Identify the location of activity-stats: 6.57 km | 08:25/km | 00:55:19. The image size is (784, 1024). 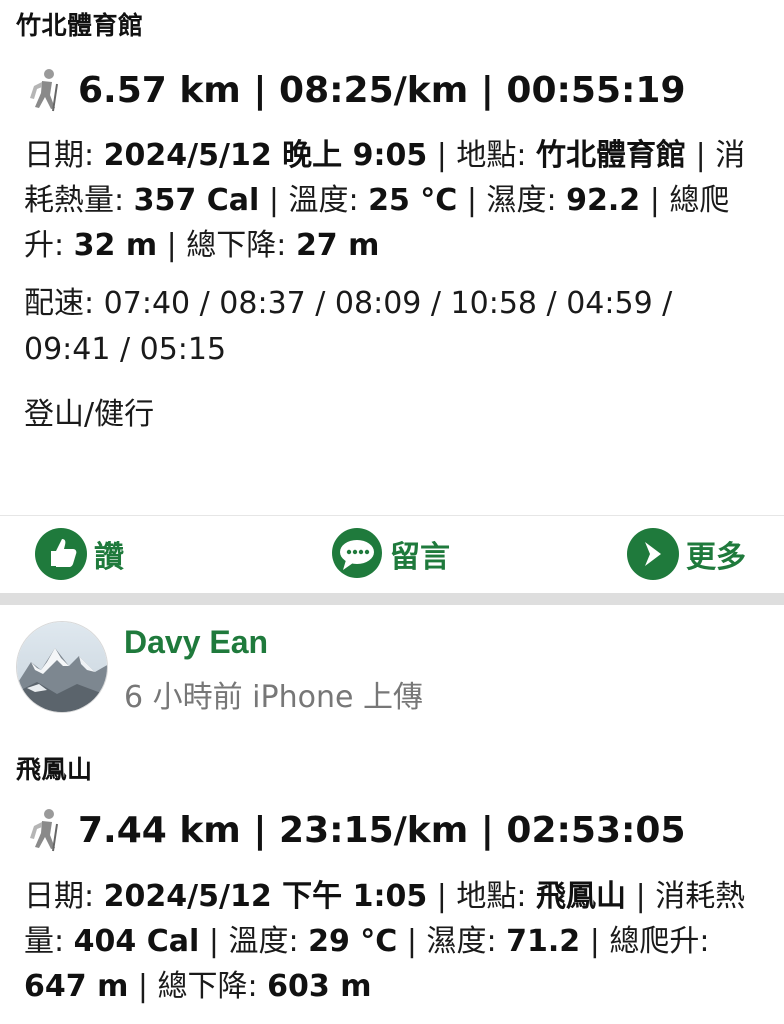
(355, 90).